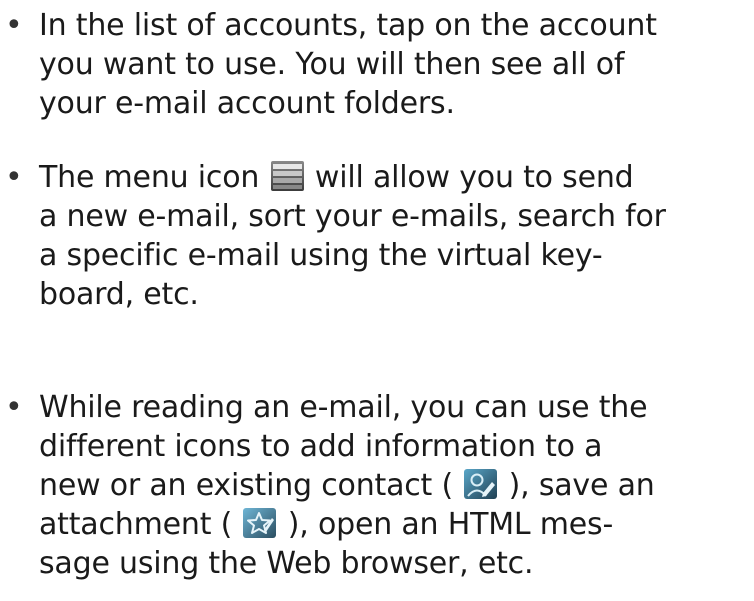 The height and width of the screenshot is (601, 754). I want to click on text-fragment: attachment (, so click(136, 524).